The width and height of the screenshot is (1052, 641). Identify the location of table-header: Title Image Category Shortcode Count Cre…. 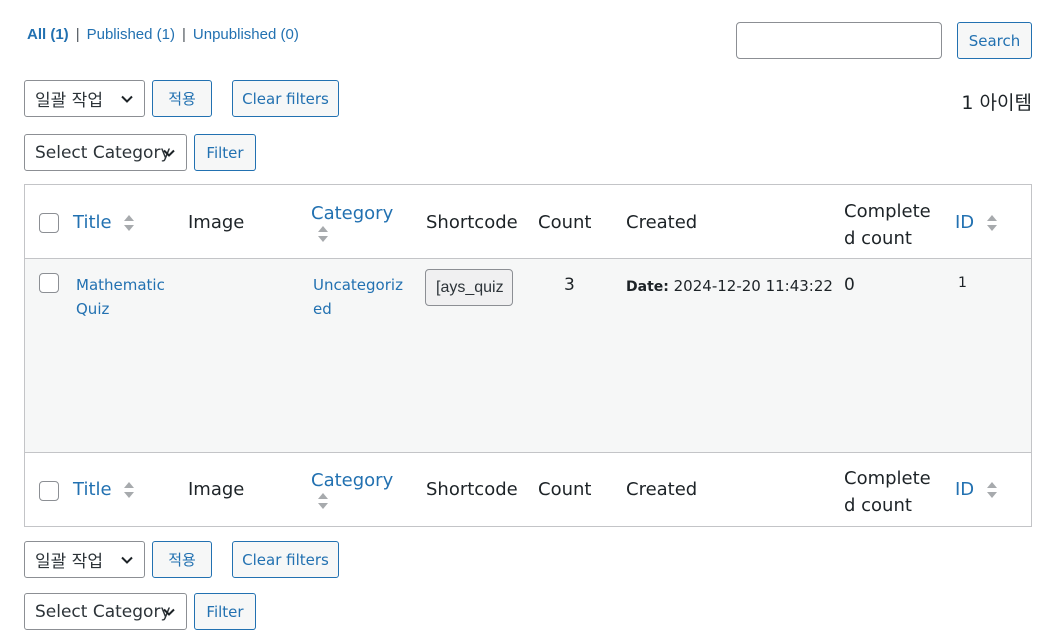
(528, 222).